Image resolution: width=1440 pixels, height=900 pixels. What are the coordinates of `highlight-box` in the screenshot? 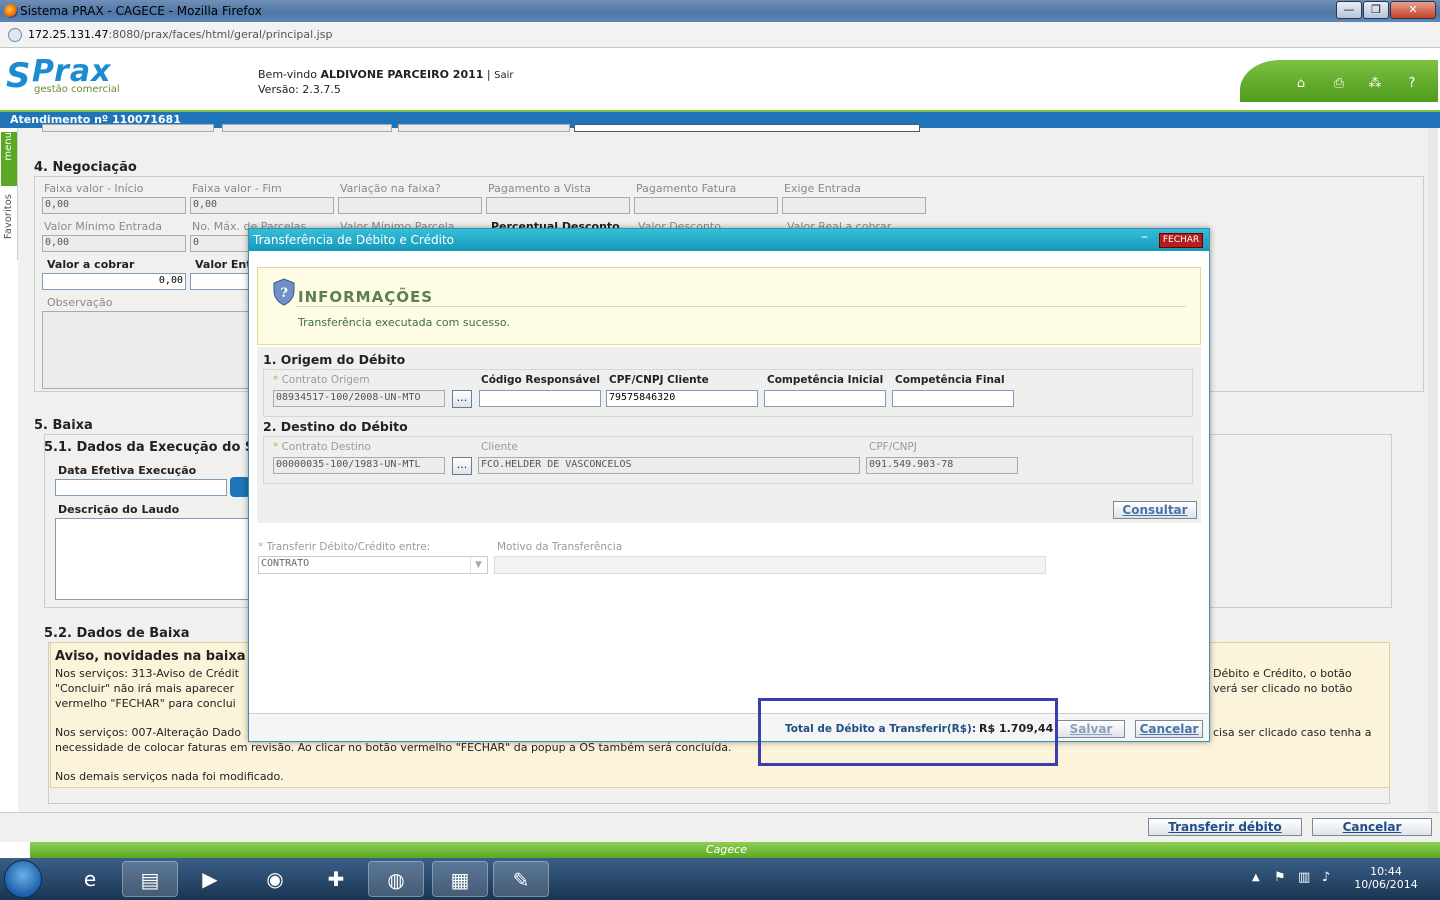 It's located at (908, 732).